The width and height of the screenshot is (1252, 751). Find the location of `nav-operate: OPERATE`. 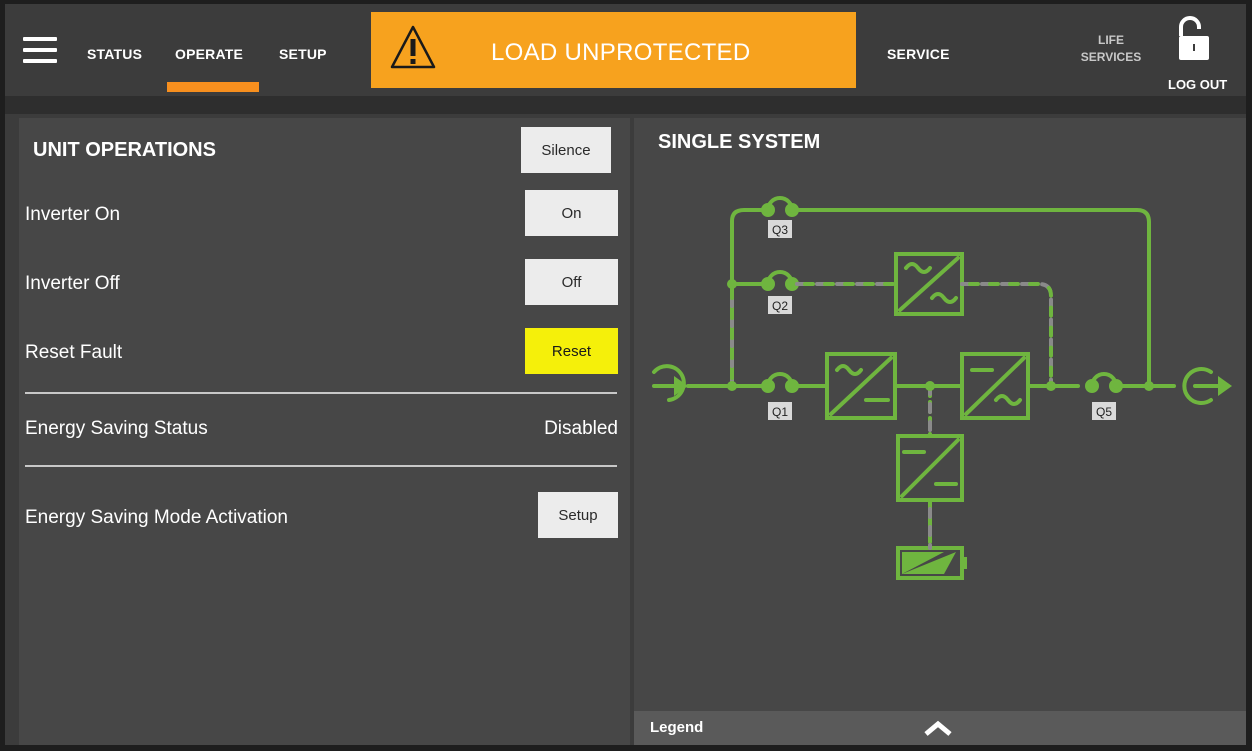

nav-operate: OPERATE is located at coordinates (209, 54).